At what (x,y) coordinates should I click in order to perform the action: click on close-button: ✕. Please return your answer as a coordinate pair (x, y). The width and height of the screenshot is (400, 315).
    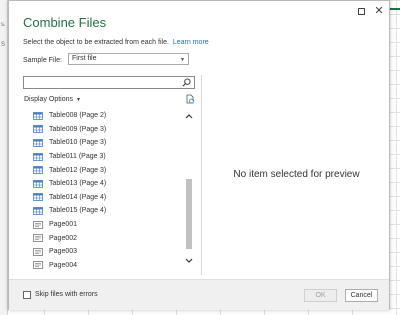
    Looking at the image, I should click on (379, 11).